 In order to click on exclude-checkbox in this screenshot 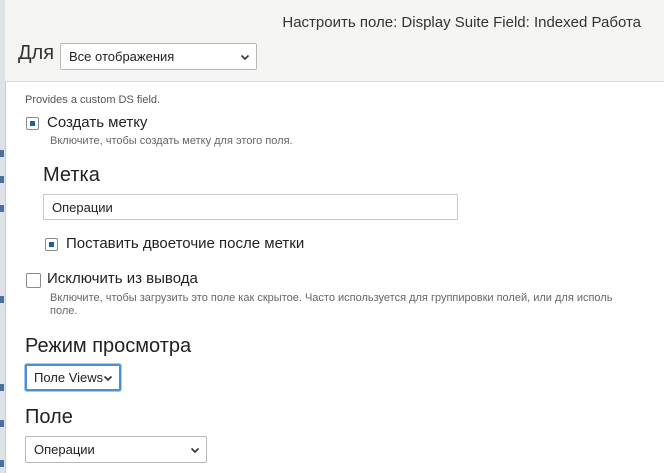, I will do `click(33, 280)`.